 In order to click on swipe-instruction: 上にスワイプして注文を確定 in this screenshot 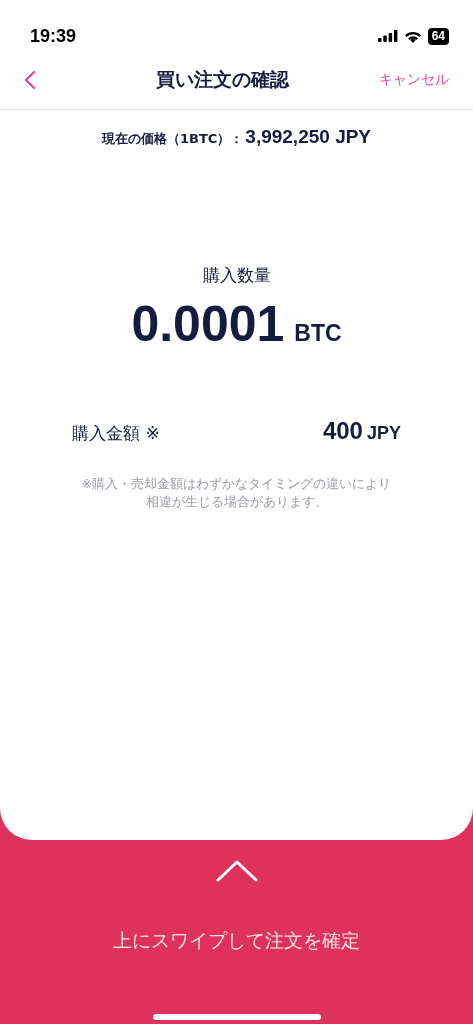, I will do `click(236, 940)`.